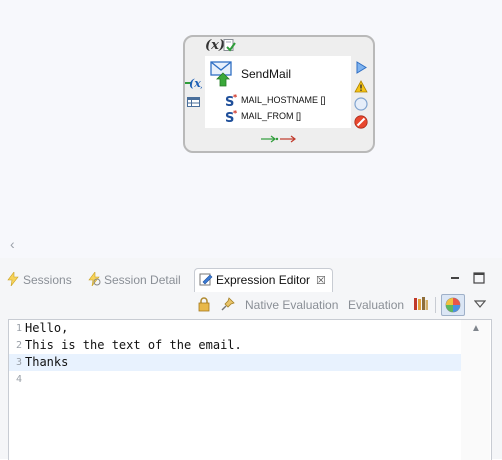  I want to click on pin-icon, so click(228, 304).